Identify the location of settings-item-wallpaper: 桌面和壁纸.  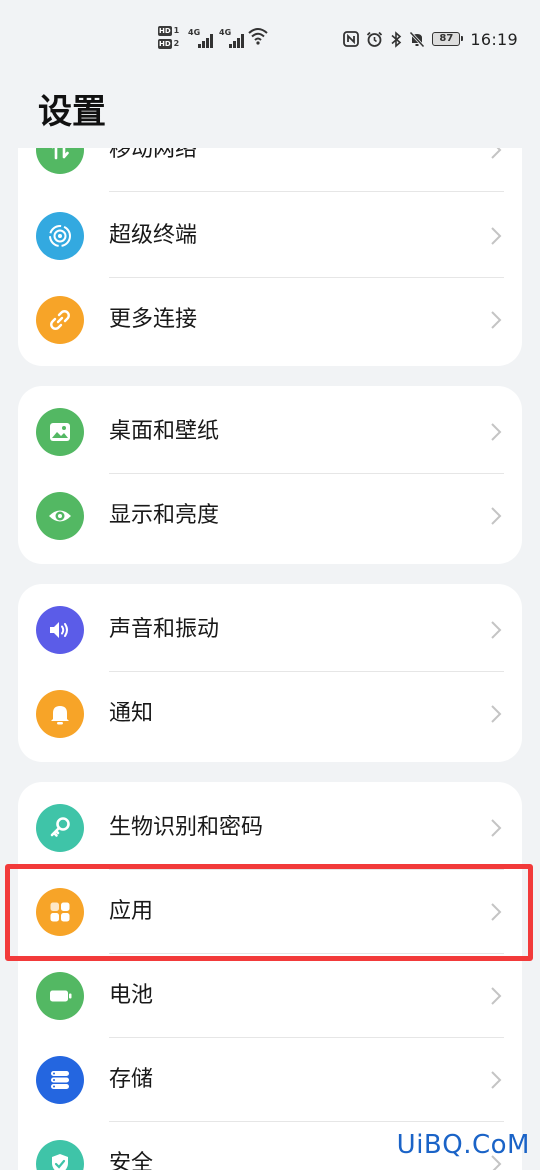
(270, 432).